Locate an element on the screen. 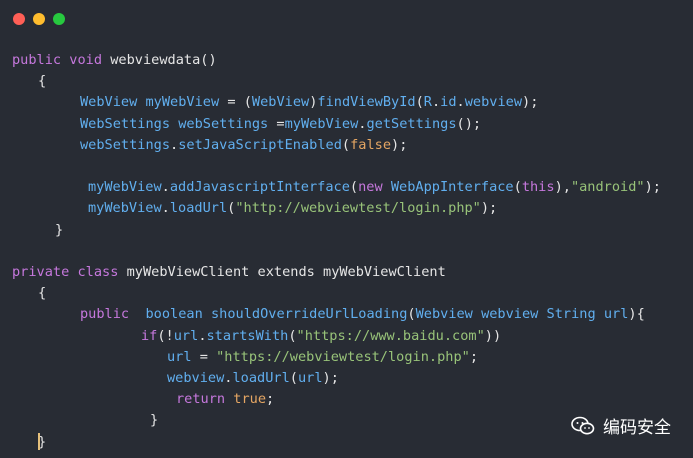 The width and height of the screenshot is (693, 458). code-token: private is located at coordinates (41, 272).